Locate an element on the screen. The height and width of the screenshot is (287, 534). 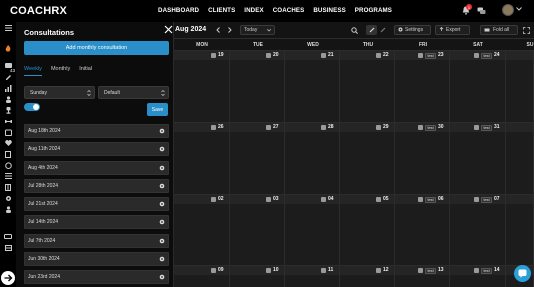
calendar-day-cell: 24 test is located at coordinates (478, 86).